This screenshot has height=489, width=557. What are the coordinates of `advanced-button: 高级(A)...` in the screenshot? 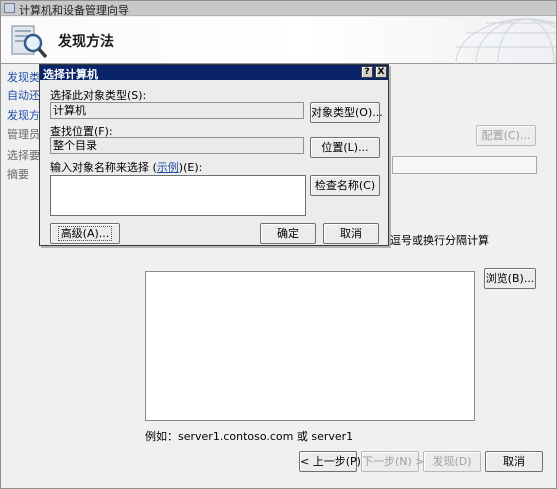 It's located at (85, 233).